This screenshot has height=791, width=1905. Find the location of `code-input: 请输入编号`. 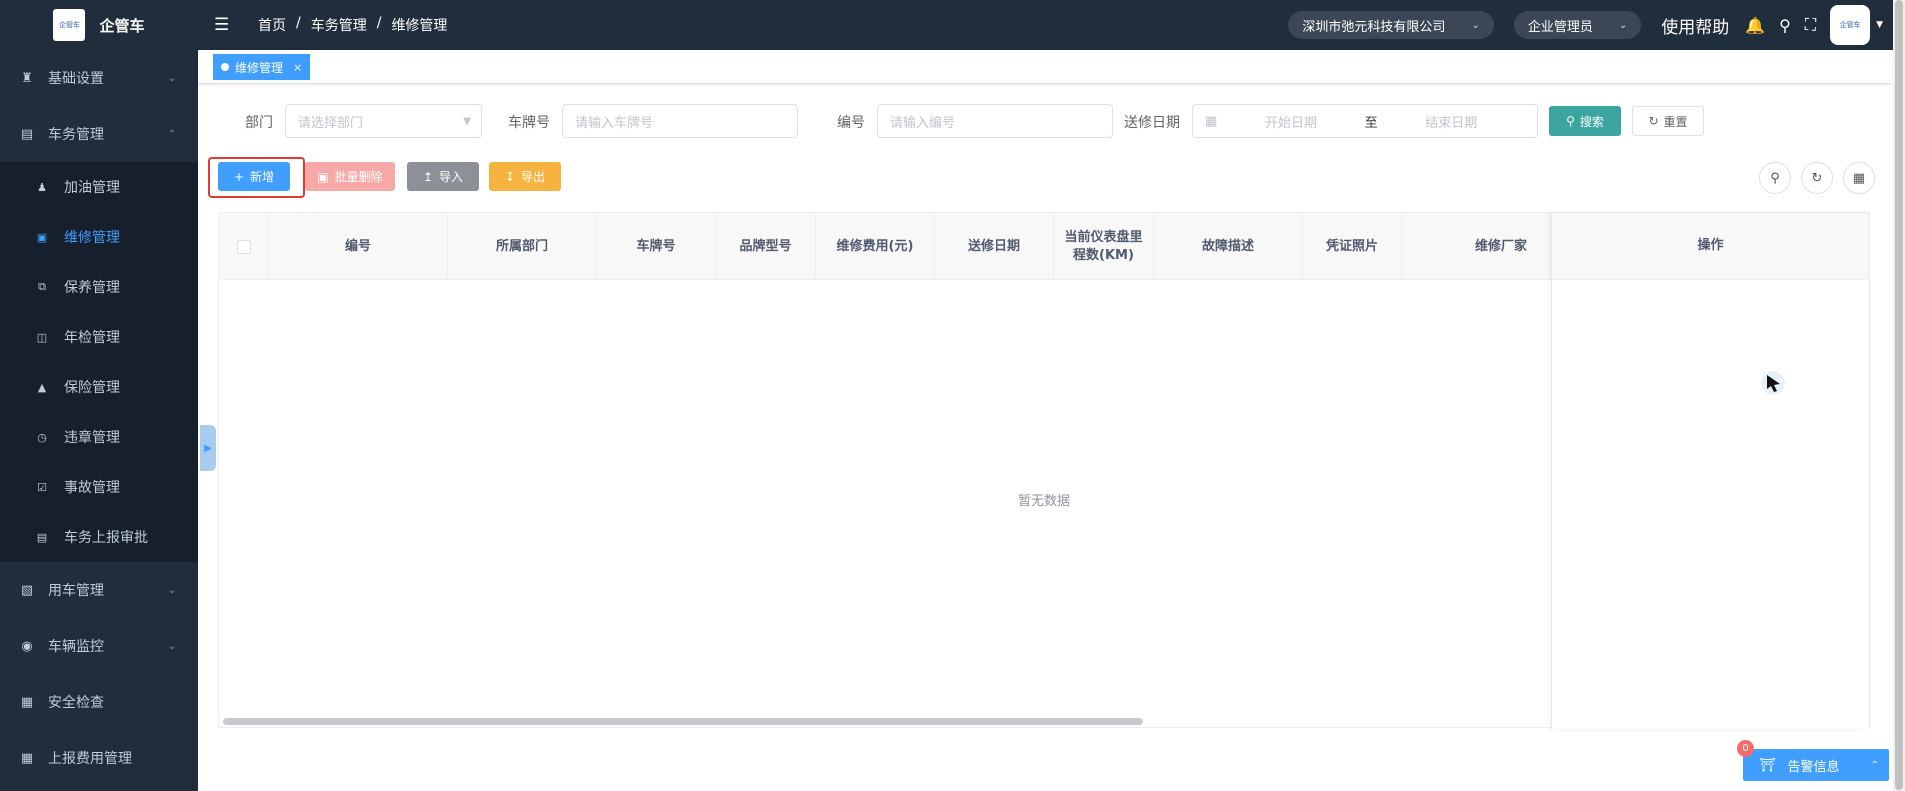

code-input: 请输入编号 is located at coordinates (995, 121).